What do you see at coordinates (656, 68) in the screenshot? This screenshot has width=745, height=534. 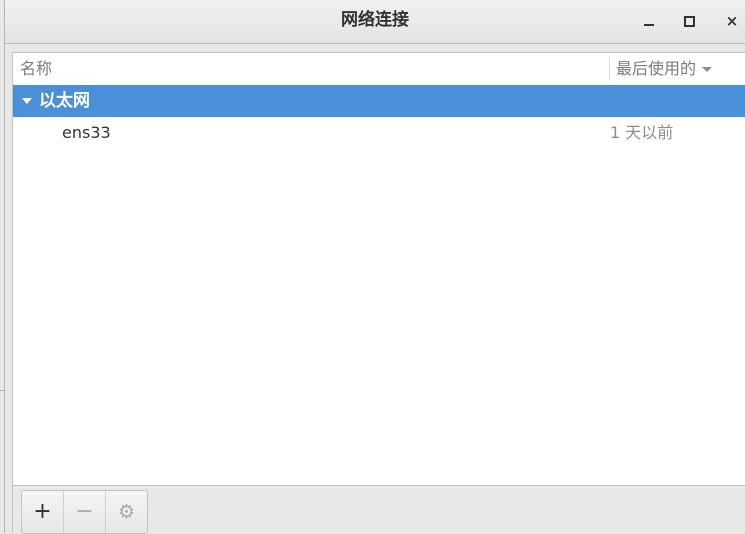 I see `column-header-last-used-label: 最后使用的` at bounding box center [656, 68].